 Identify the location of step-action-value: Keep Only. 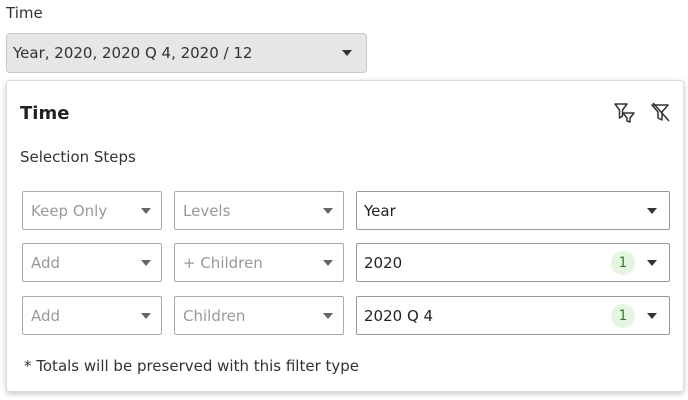
(69, 210).